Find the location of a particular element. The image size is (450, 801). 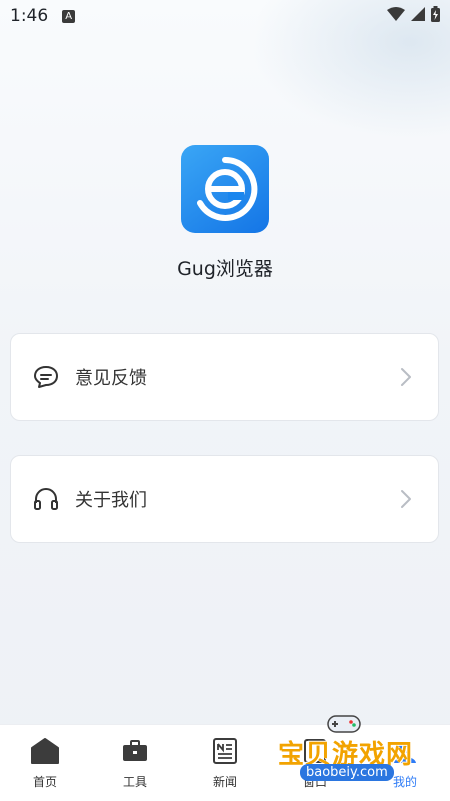

tab-tools: 工具 is located at coordinates (135, 763).